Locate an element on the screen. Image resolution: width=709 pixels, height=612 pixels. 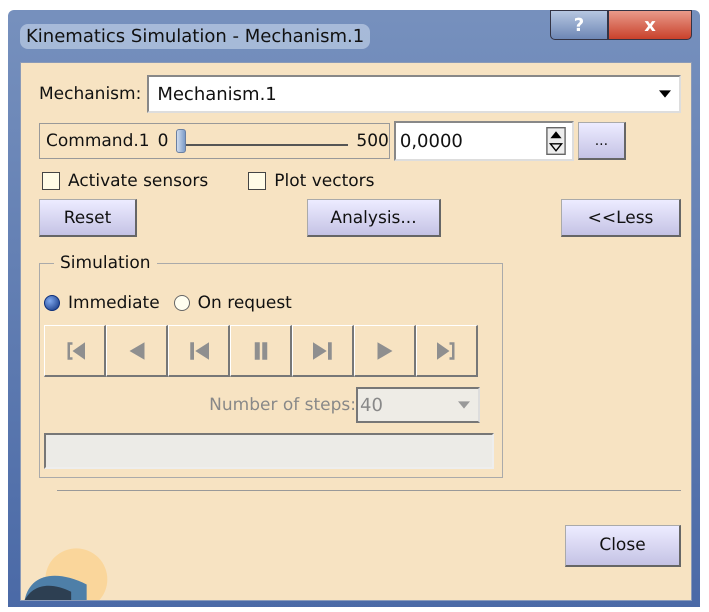
slider-min: 0 is located at coordinates (163, 141).